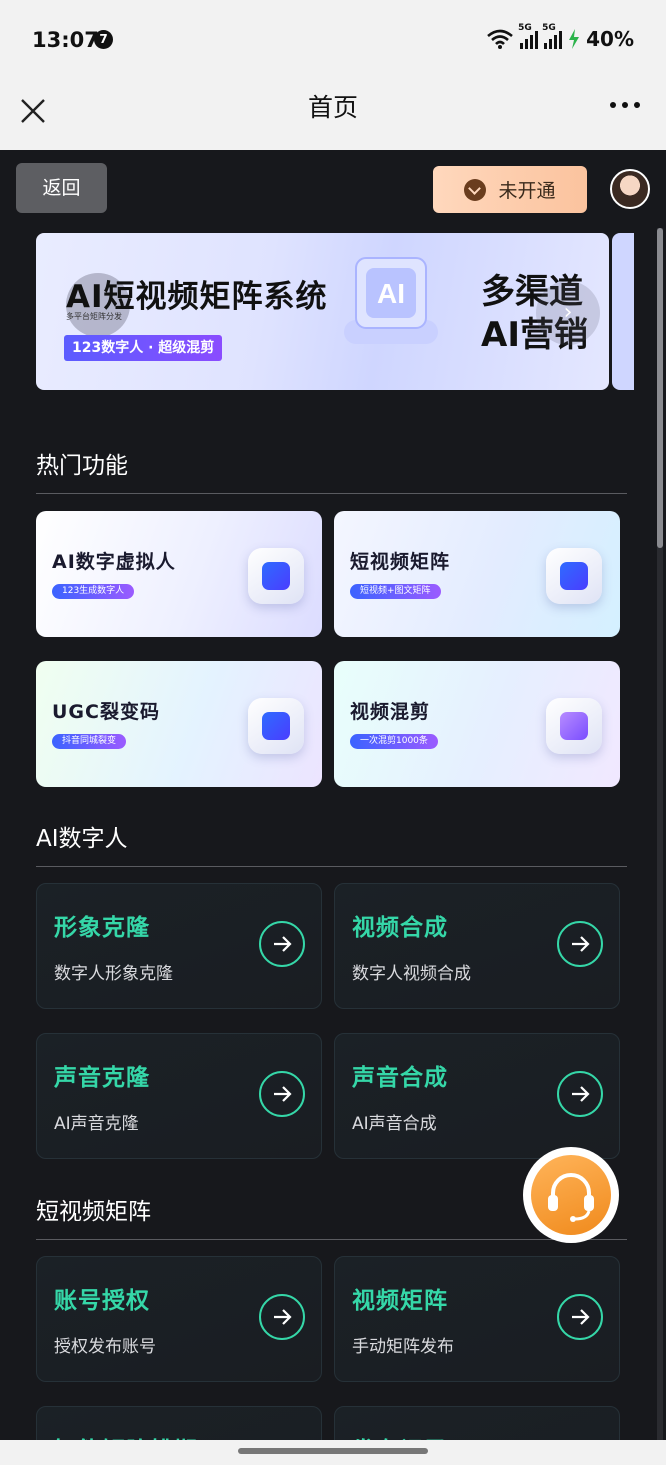  What do you see at coordinates (276, 576) in the screenshot?
I see `digital-human-icon` at bounding box center [276, 576].